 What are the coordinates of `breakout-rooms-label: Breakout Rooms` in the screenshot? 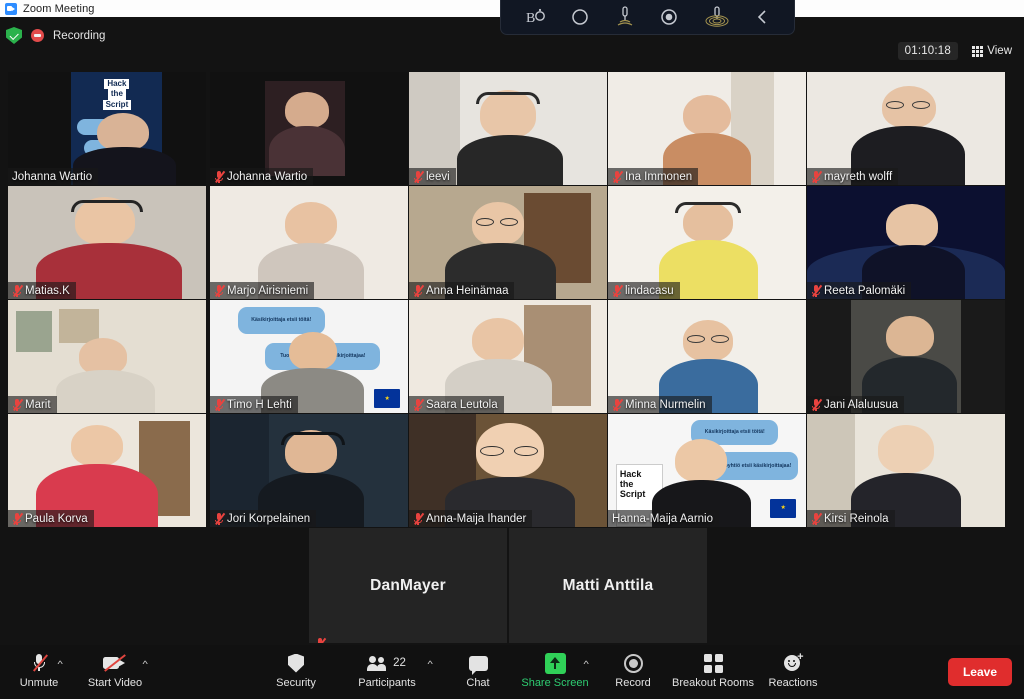 It's located at (713, 683).